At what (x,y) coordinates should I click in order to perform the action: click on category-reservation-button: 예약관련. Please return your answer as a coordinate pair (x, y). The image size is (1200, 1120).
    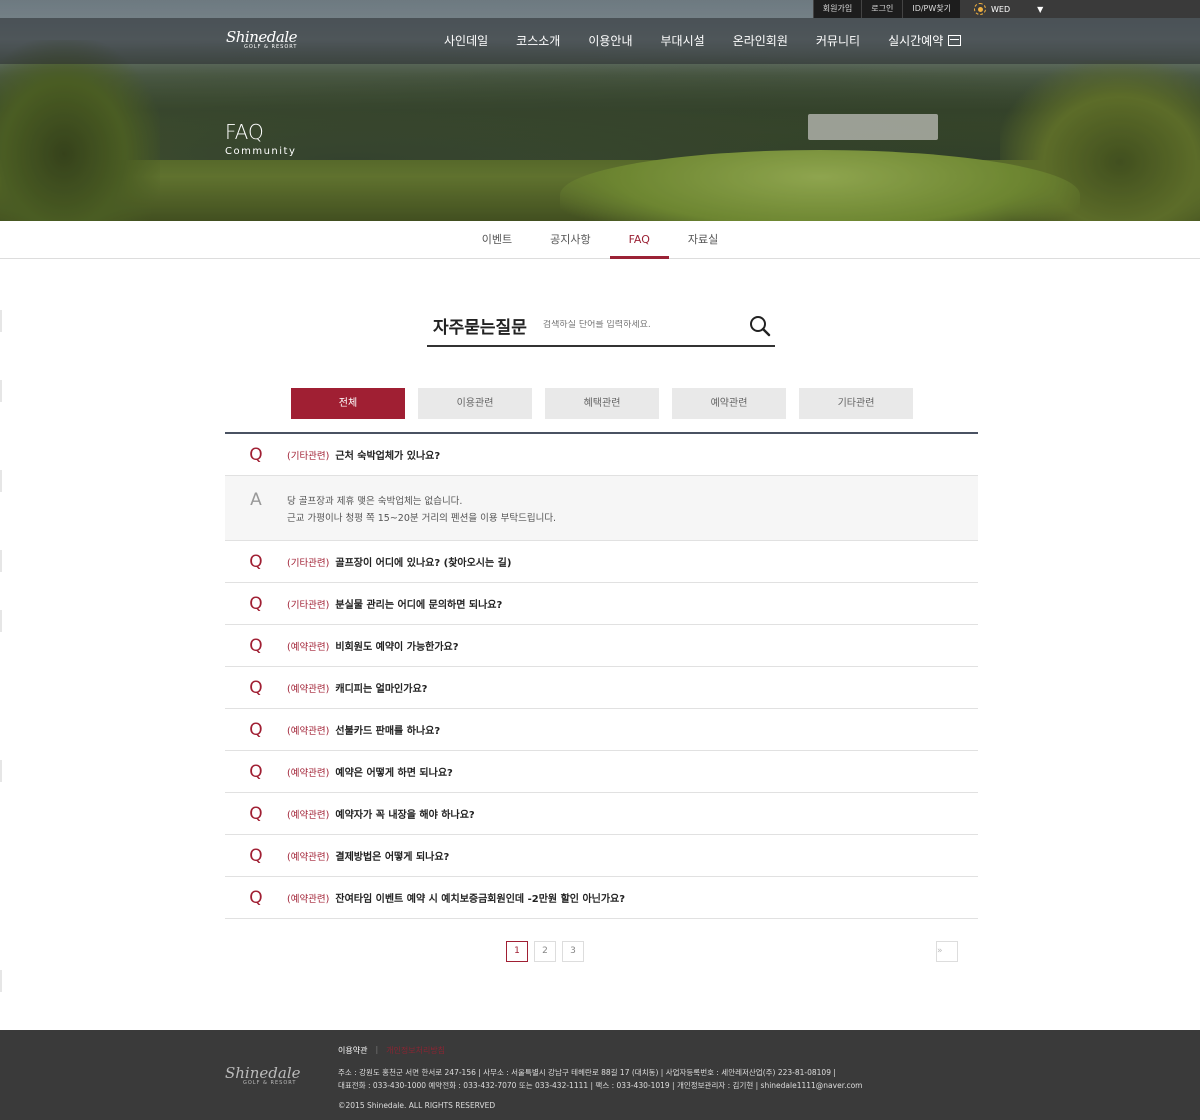
    Looking at the image, I should click on (729, 403).